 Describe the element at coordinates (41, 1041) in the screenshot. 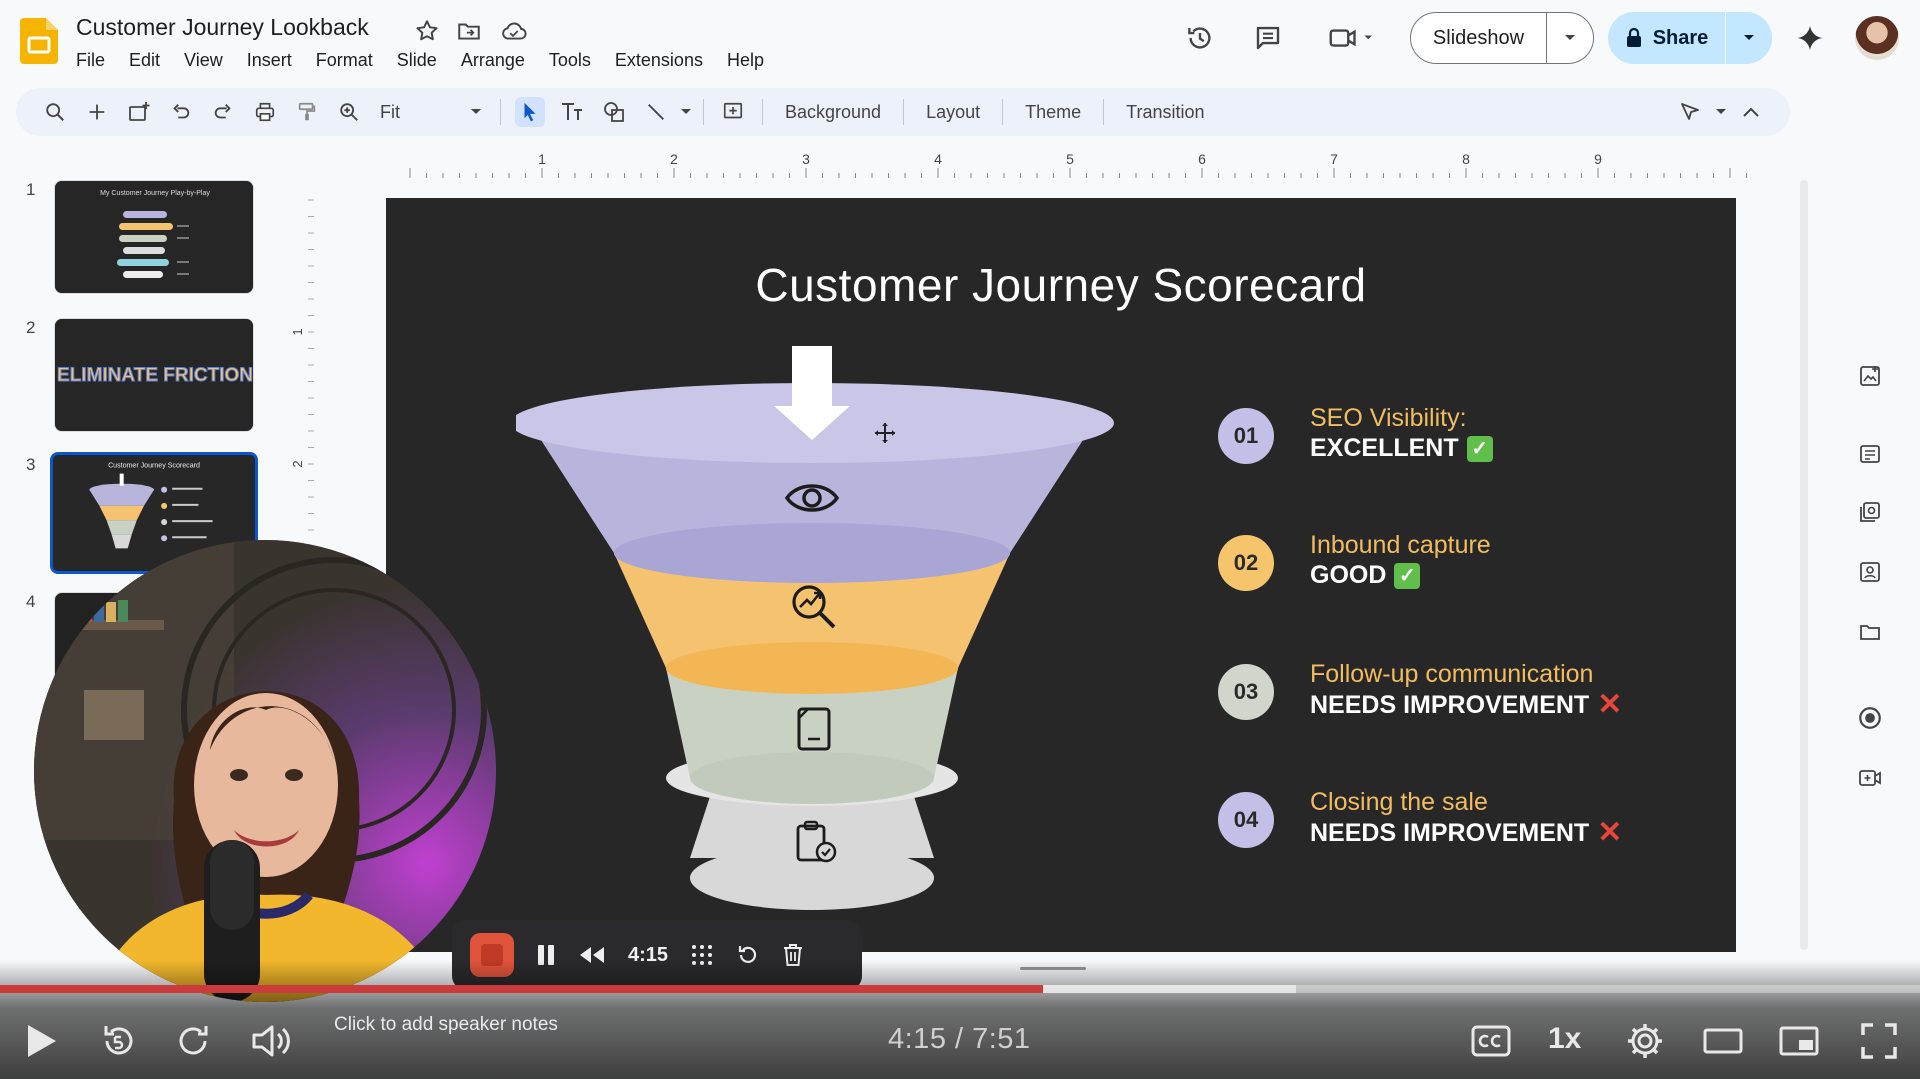

I see `play-icon` at that location.